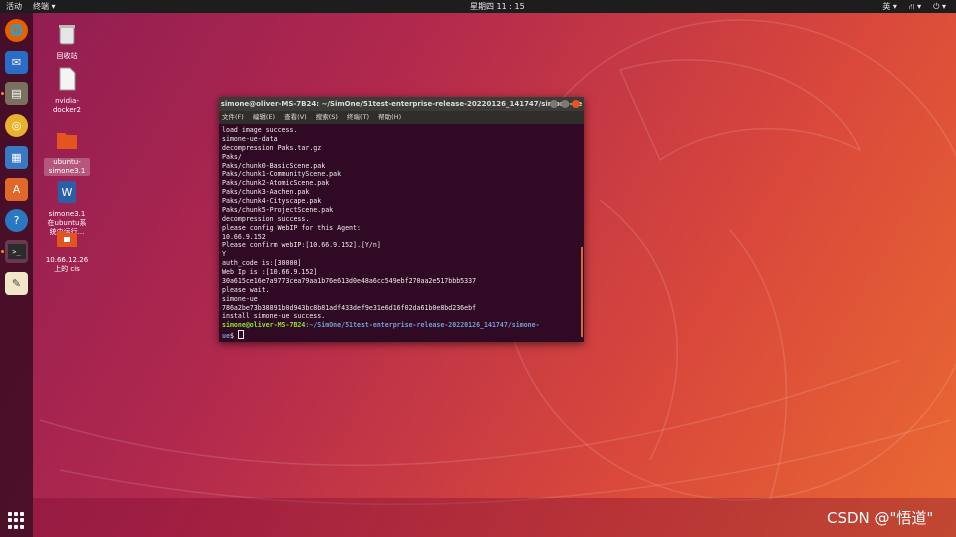  I want to click on terminal-glyph: >_, so click(16, 251).